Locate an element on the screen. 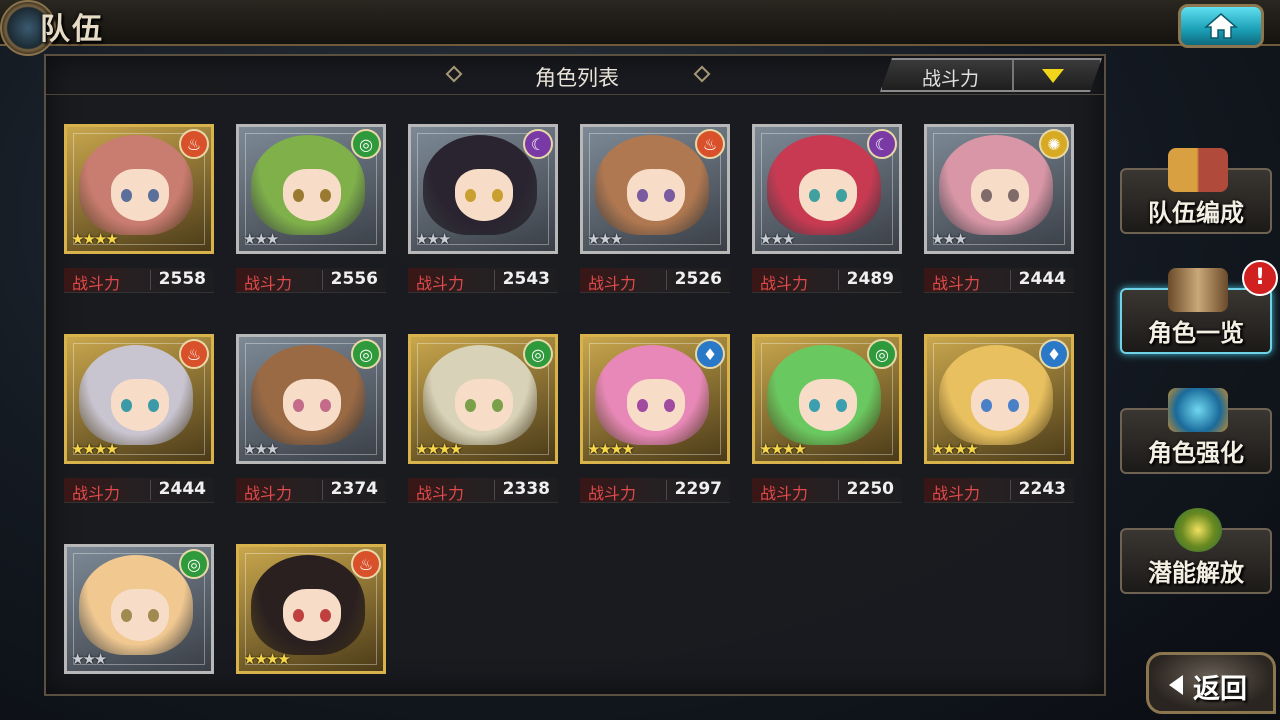 The image size is (1280, 720). potential-unlock-label: 潜能解放 is located at coordinates (1196, 573).